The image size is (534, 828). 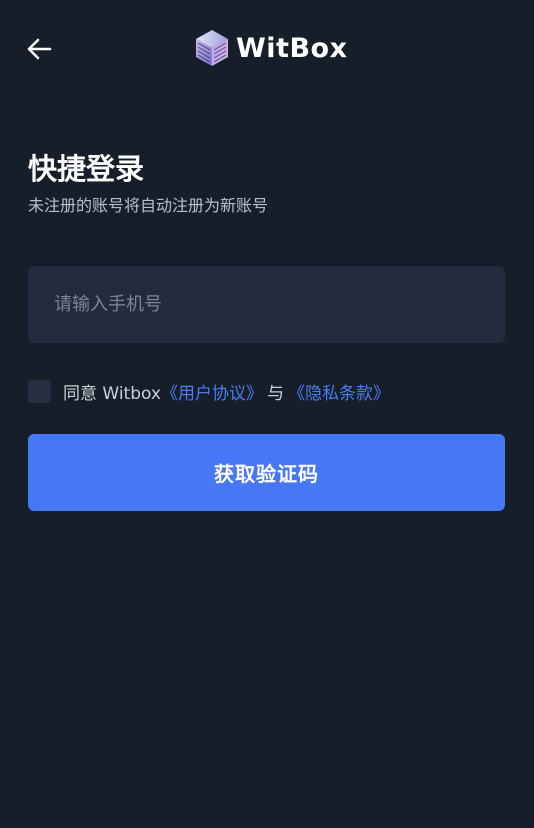 I want to click on phone-input, so click(x=266, y=304).